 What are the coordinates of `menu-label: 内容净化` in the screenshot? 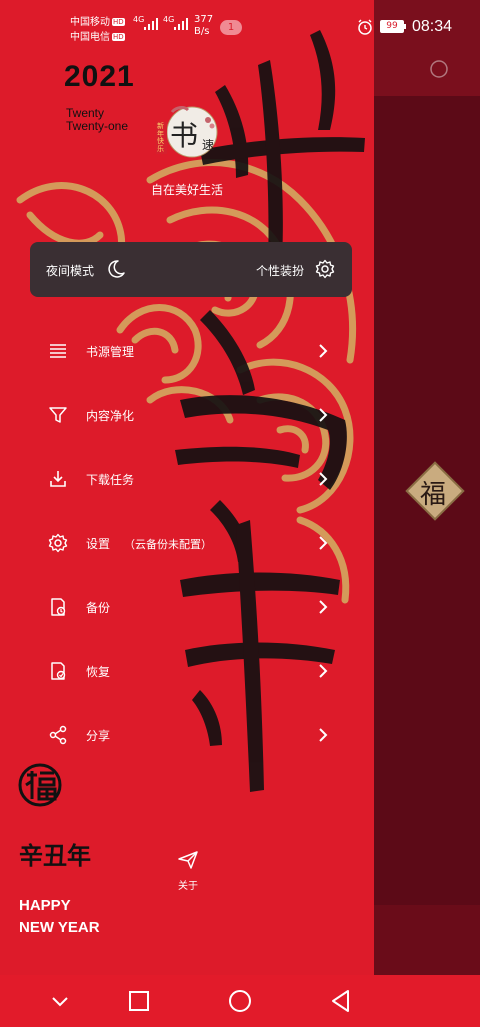 It's located at (110, 416).